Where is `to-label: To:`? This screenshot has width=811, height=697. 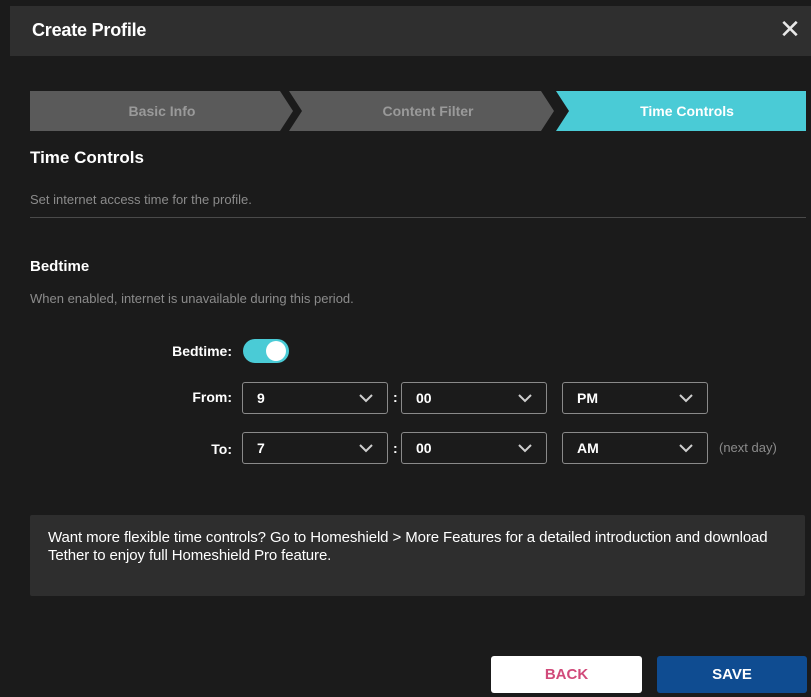 to-label: To: is located at coordinates (221, 449).